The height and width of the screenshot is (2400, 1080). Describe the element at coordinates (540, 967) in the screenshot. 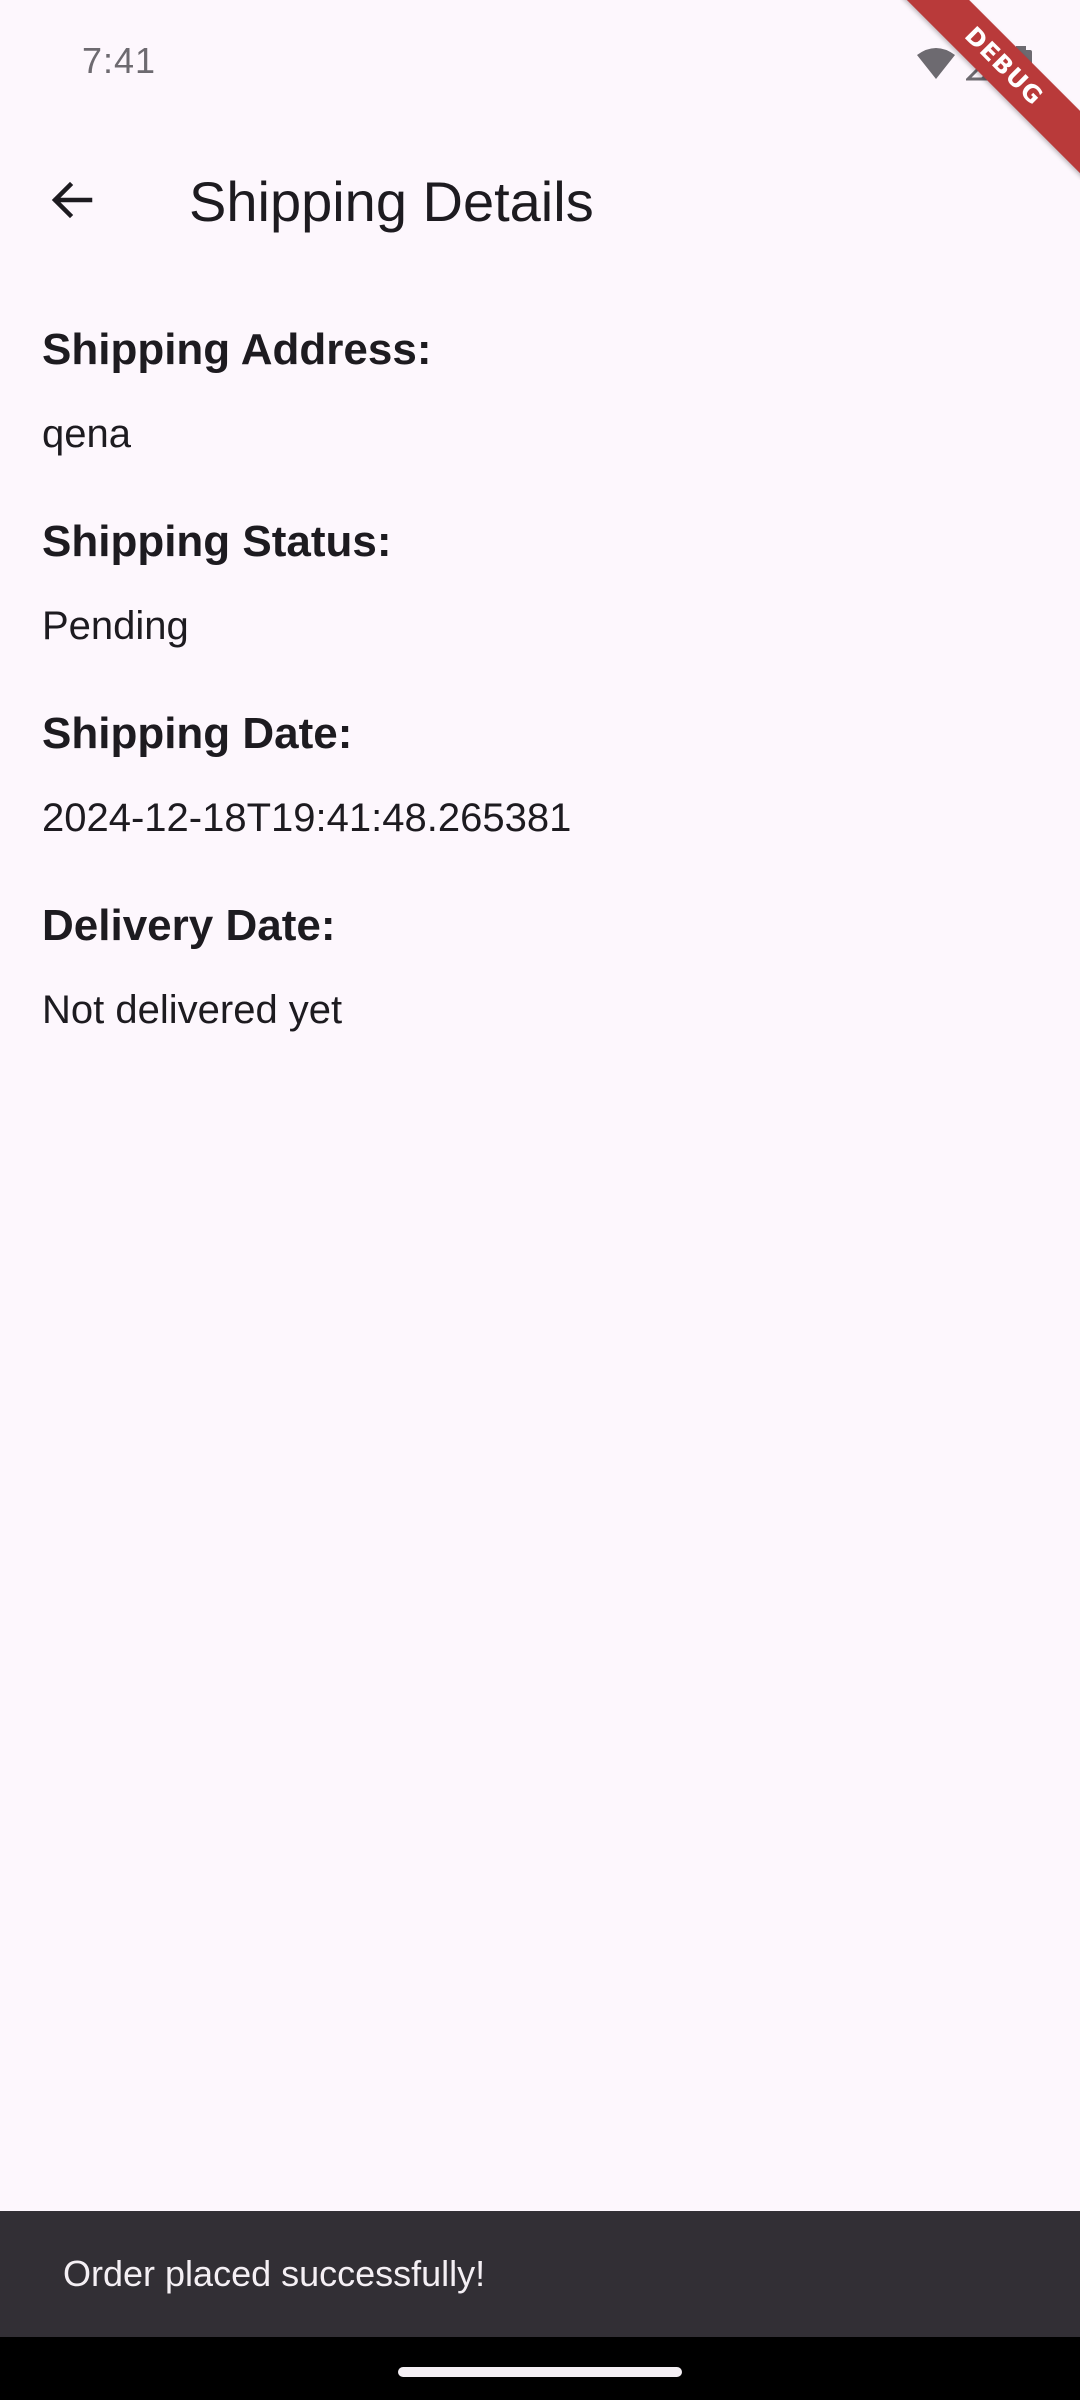

I see `delivery-date-field: Delivery Date: Not delivered yet` at that location.